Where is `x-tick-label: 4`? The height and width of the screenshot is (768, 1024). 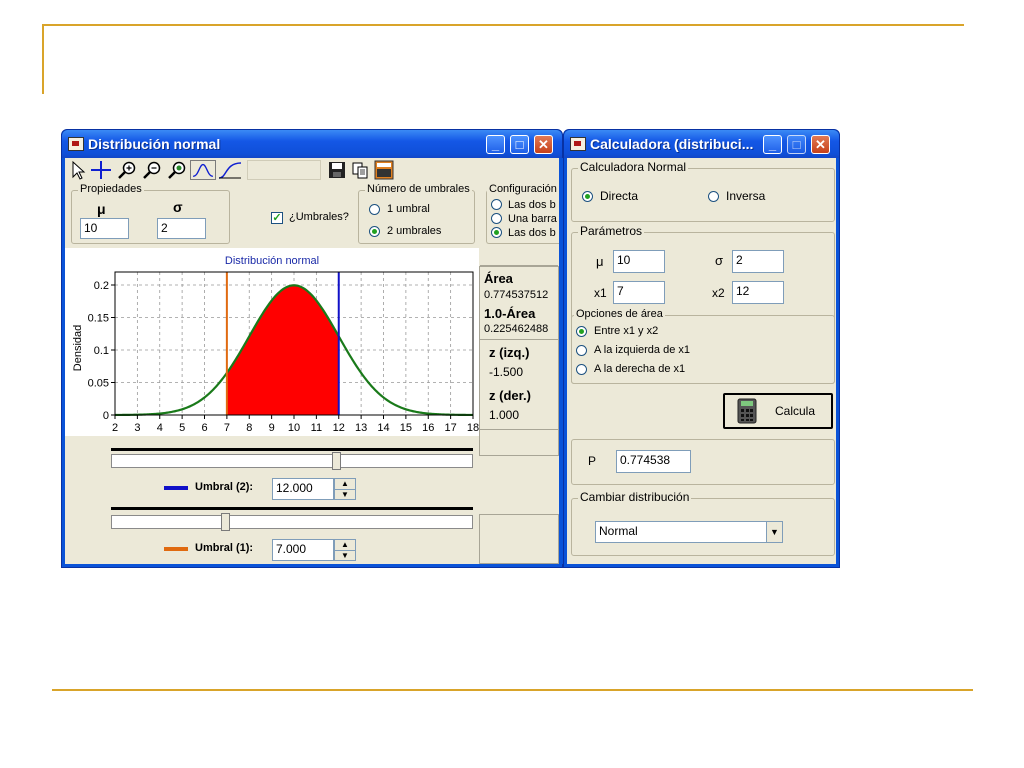
x-tick-label: 4 is located at coordinates (160, 428).